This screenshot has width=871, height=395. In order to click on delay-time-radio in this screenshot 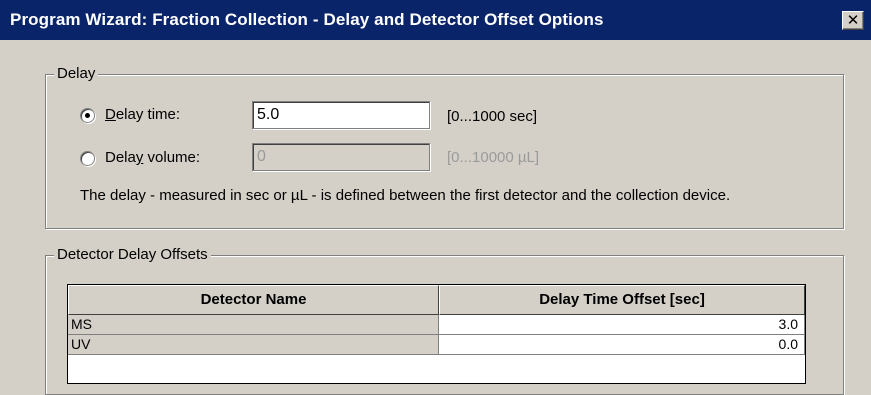, I will do `click(87, 115)`.